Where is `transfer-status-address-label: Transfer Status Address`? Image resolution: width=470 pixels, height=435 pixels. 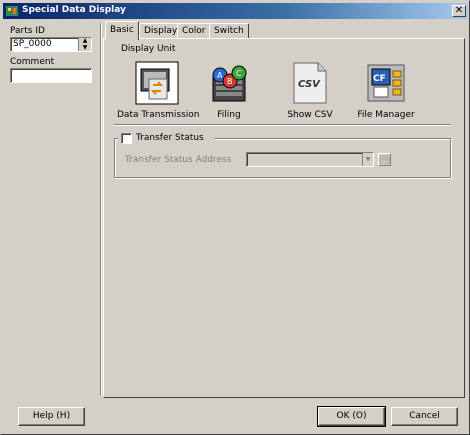
transfer-status-address-label: Transfer Status Address is located at coordinates (178, 160).